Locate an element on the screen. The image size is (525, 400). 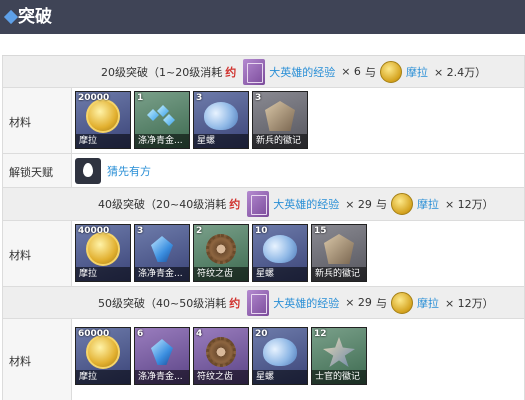
material-card: 40000 摩拉 is located at coordinates (103, 253).